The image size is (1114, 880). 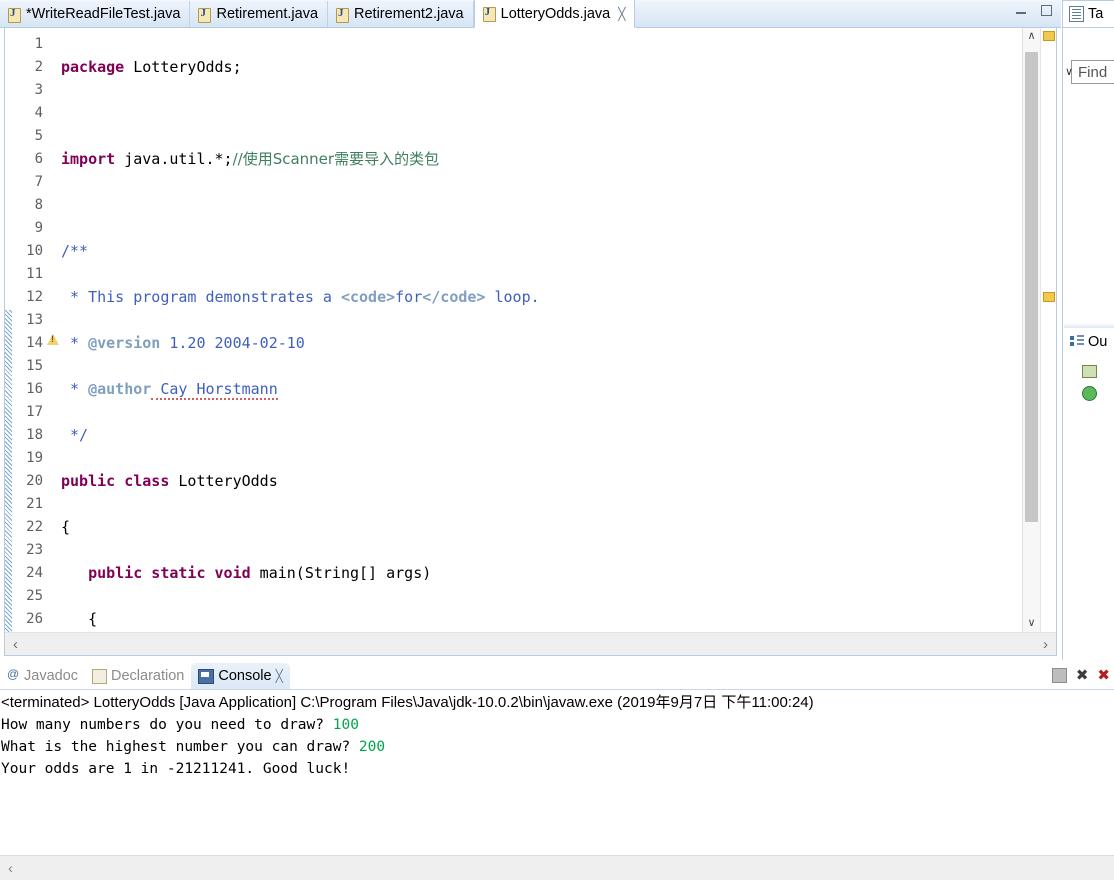 I want to click on code-line-10: public class LotteryOdds, so click(x=541, y=481).